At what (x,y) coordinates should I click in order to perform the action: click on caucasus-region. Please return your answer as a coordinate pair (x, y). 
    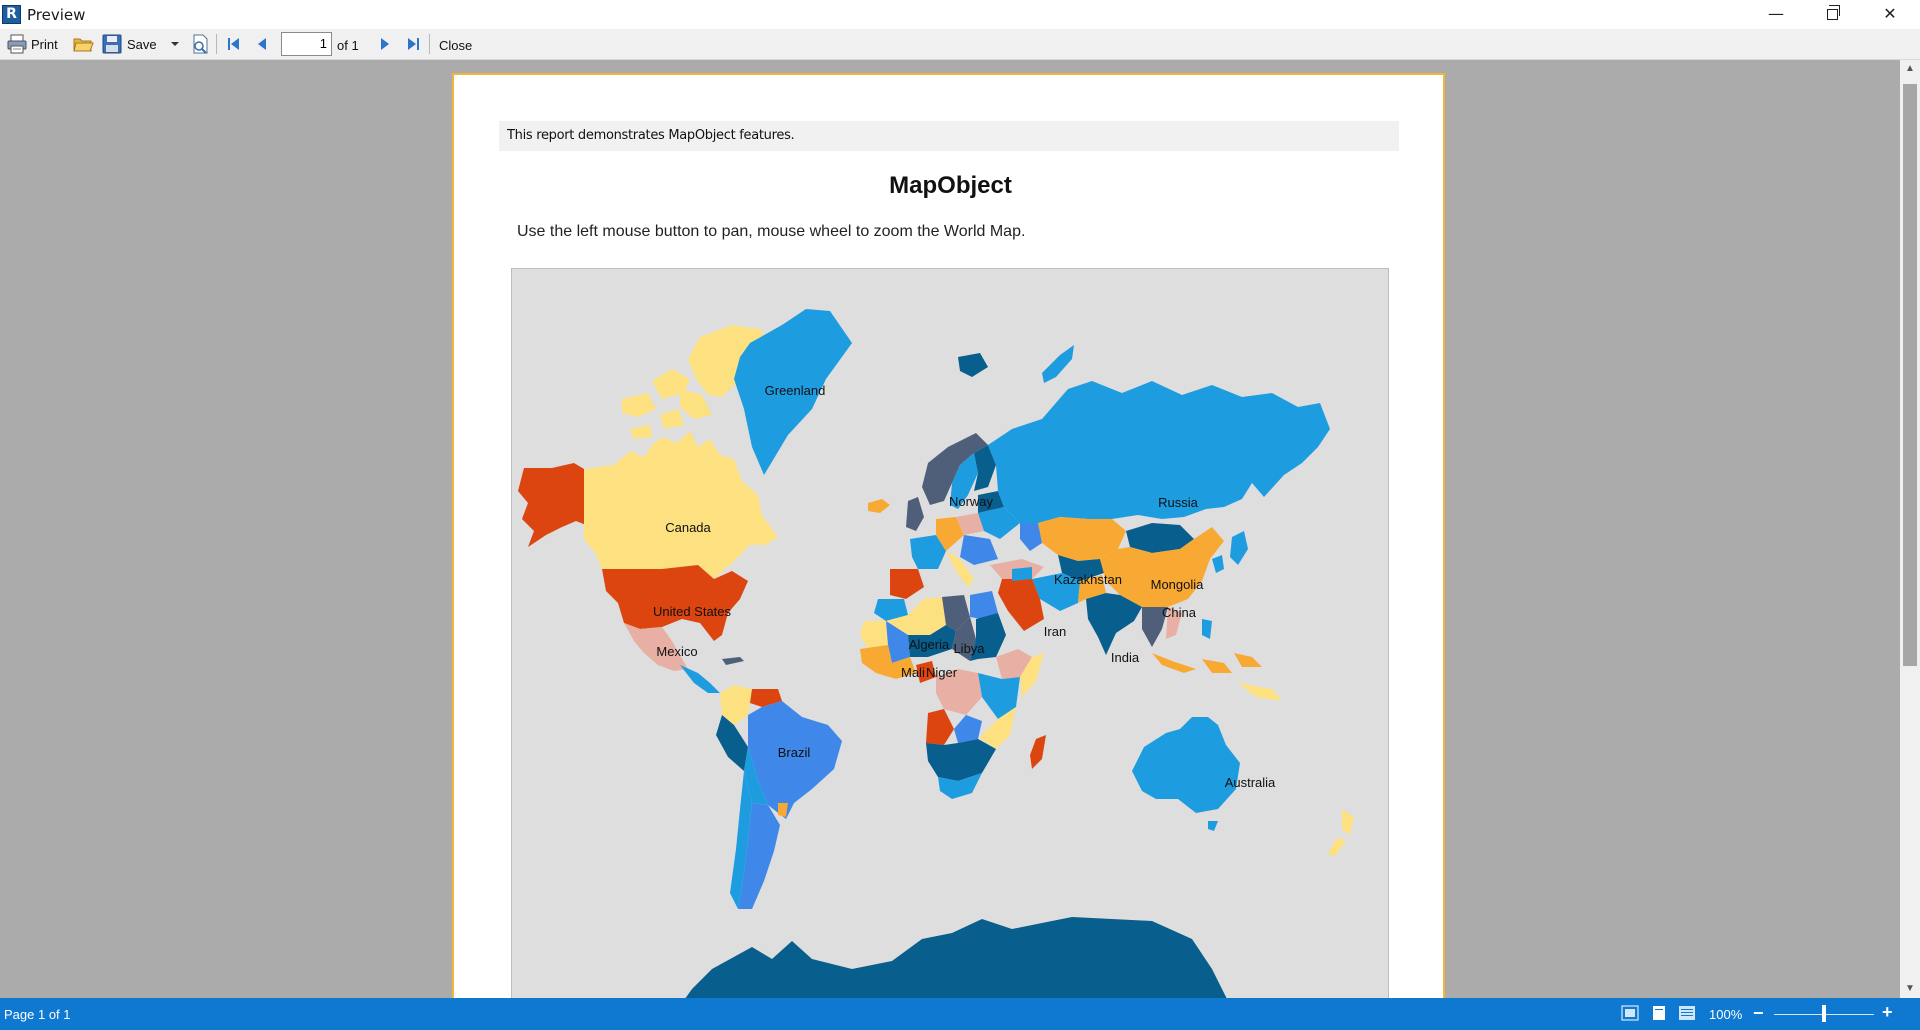
    Looking at the image, I should click on (1031, 537).